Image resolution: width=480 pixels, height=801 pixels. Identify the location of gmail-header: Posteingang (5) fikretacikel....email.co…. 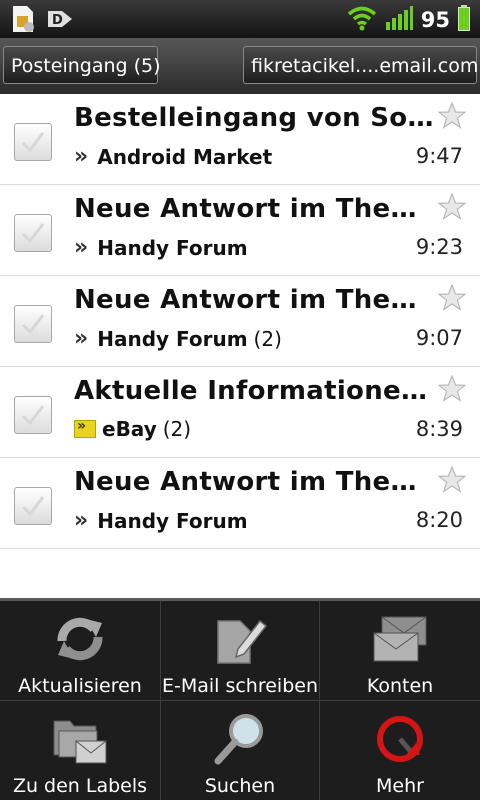
(240, 66).